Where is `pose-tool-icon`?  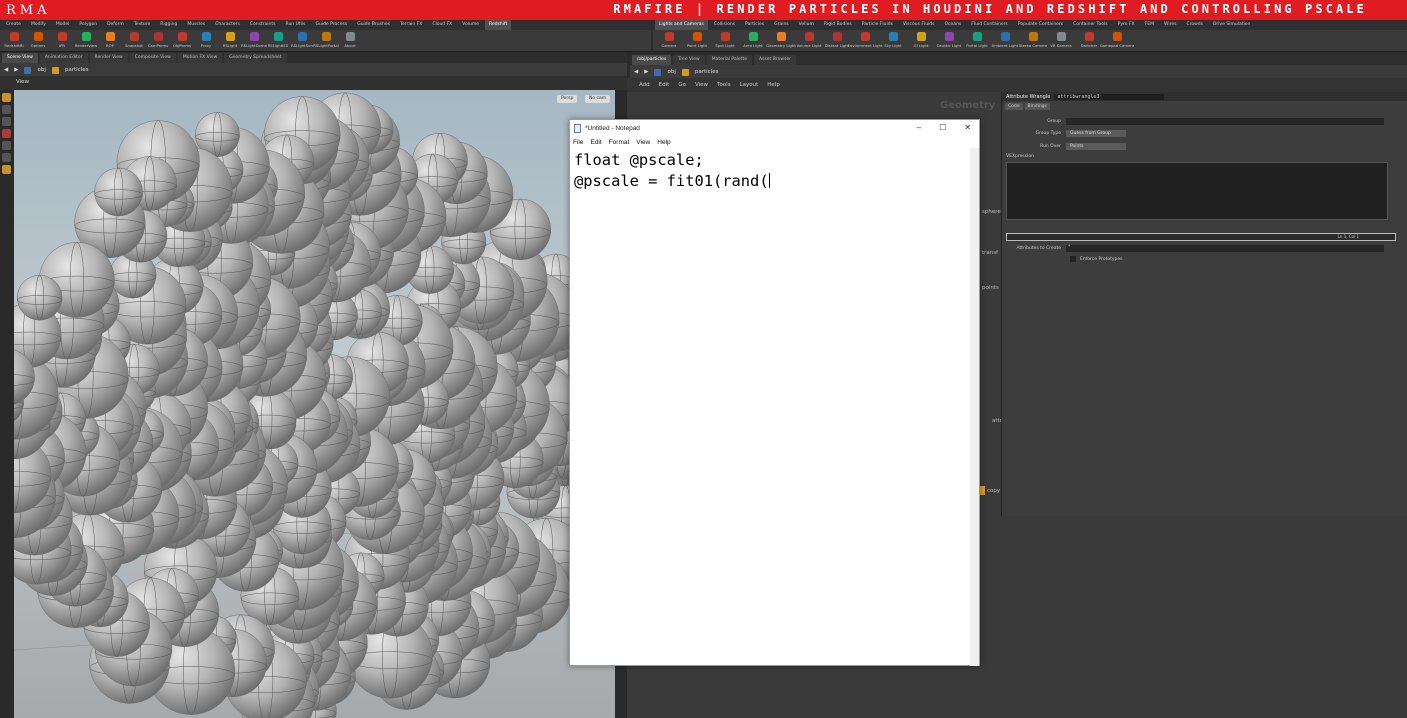 pose-tool-icon is located at coordinates (6, 157).